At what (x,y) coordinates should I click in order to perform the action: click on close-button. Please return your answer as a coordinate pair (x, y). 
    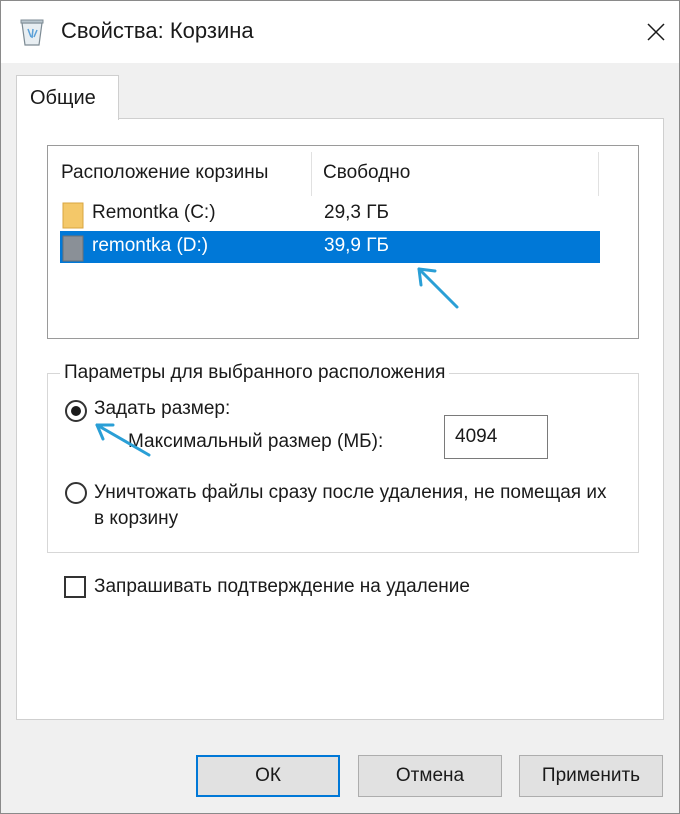
    Looking at the image, I should click on (656, 32).